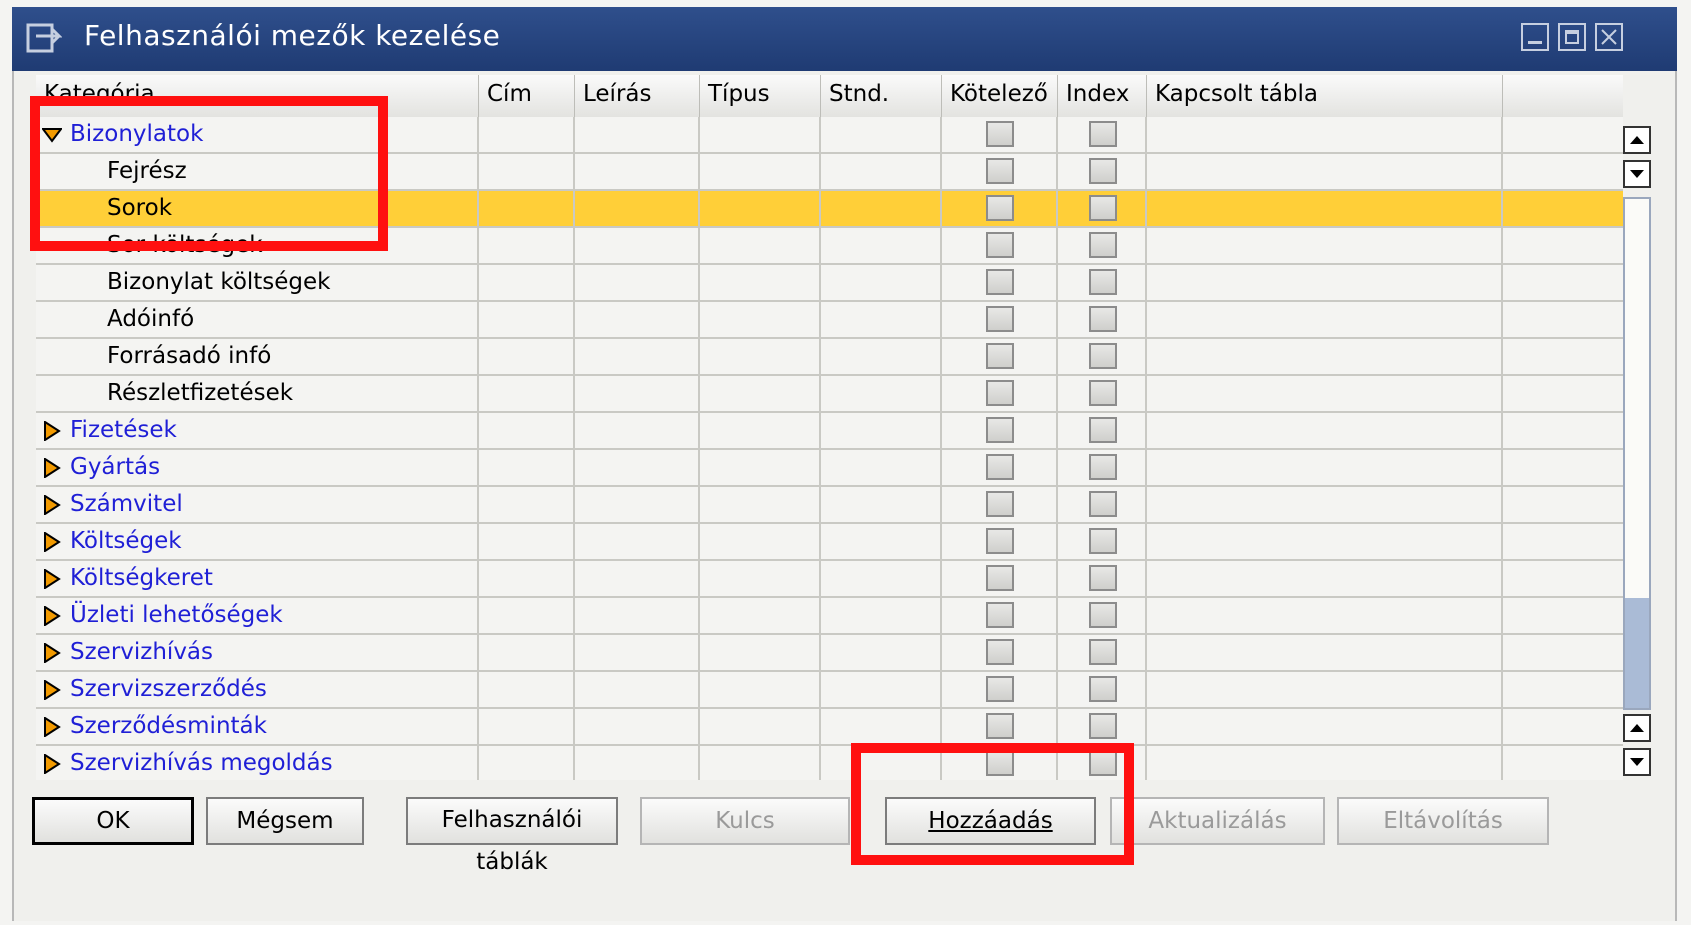 Image resolution: width=1691 pixels, height=925 pixels. Describe the element at coordinates (844, 39) in the screenshot. I see `title-bar: Felhasználói mezők kezelése` at that location.